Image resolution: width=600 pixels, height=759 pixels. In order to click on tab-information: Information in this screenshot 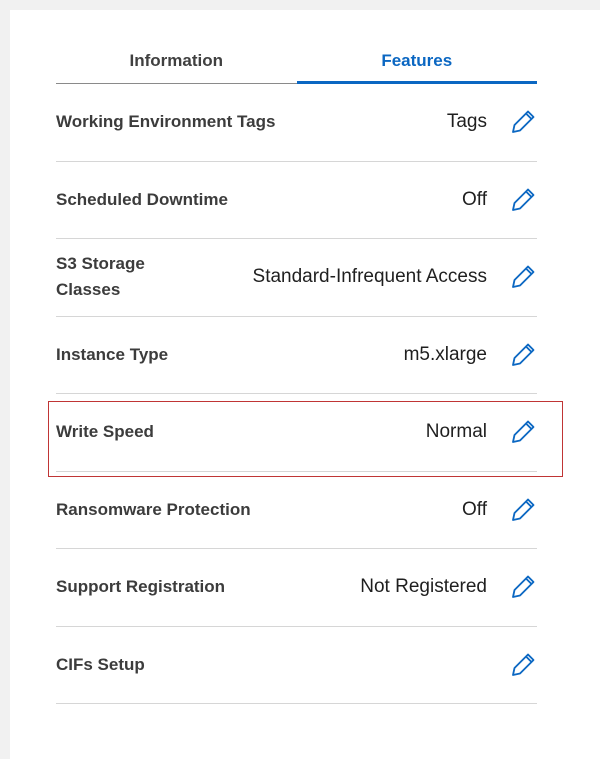, I will do `click(176, 66)`.